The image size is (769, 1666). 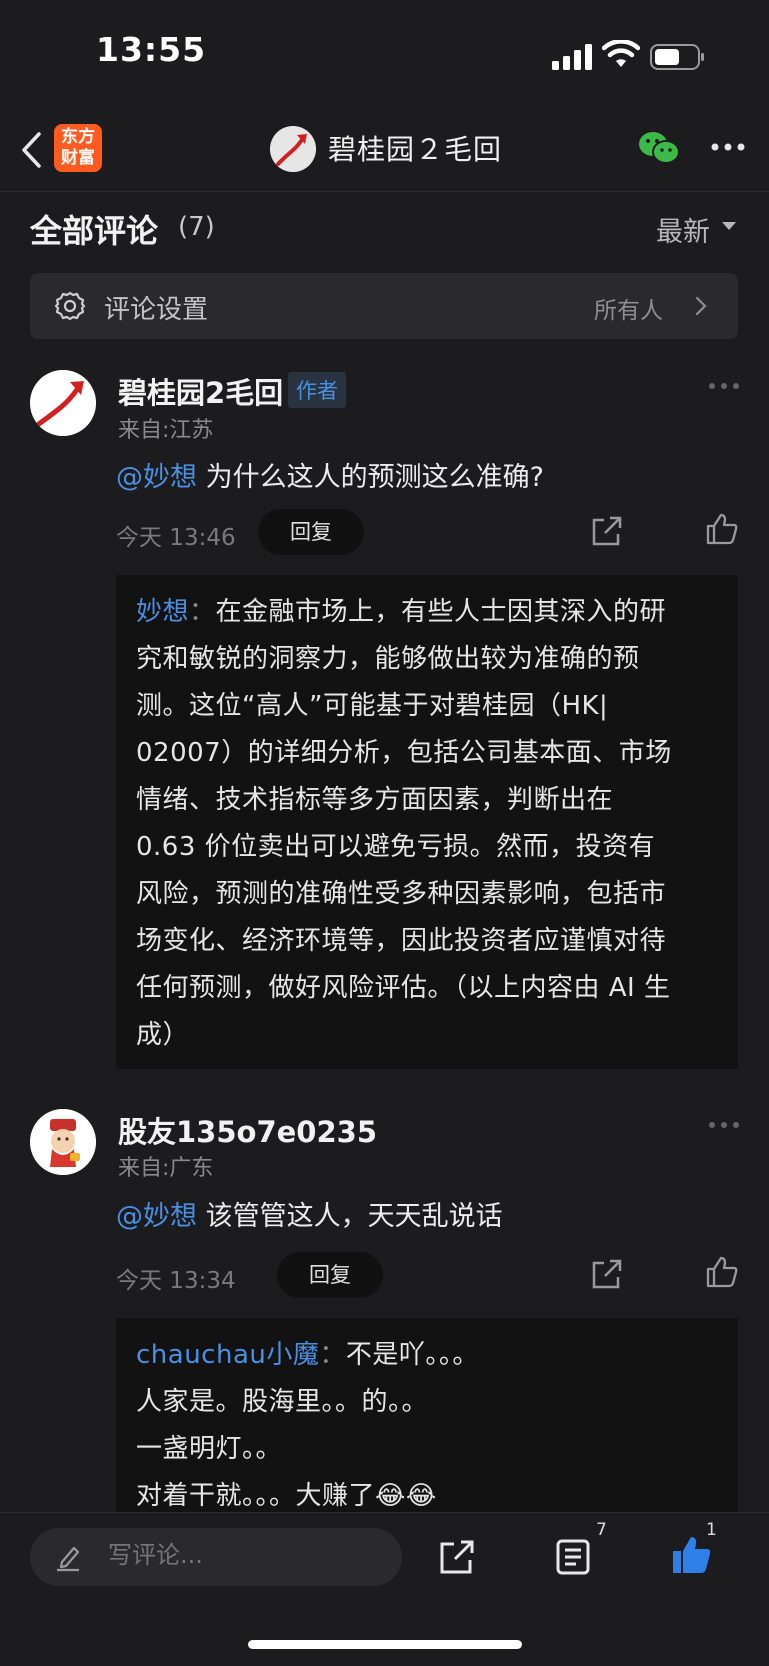 What do you see at coordinates (396, 847) in the screenshot?
I see `reply-line: 0.63 价位卖出可以避免亏损。然而，投资有` at bounding box center [396, 847].